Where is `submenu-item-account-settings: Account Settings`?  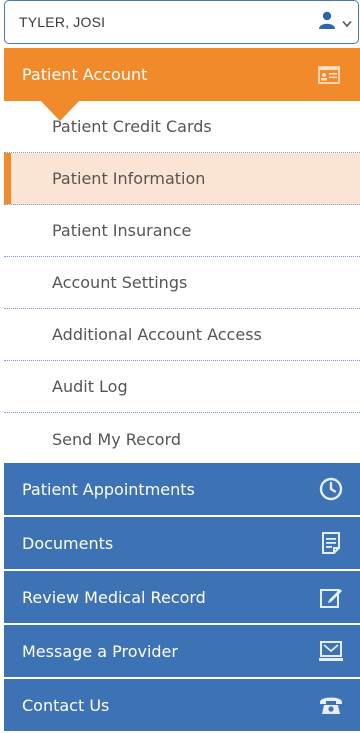
submenu-item-account-settings: Account Settings is located at coordinates (182, 283).